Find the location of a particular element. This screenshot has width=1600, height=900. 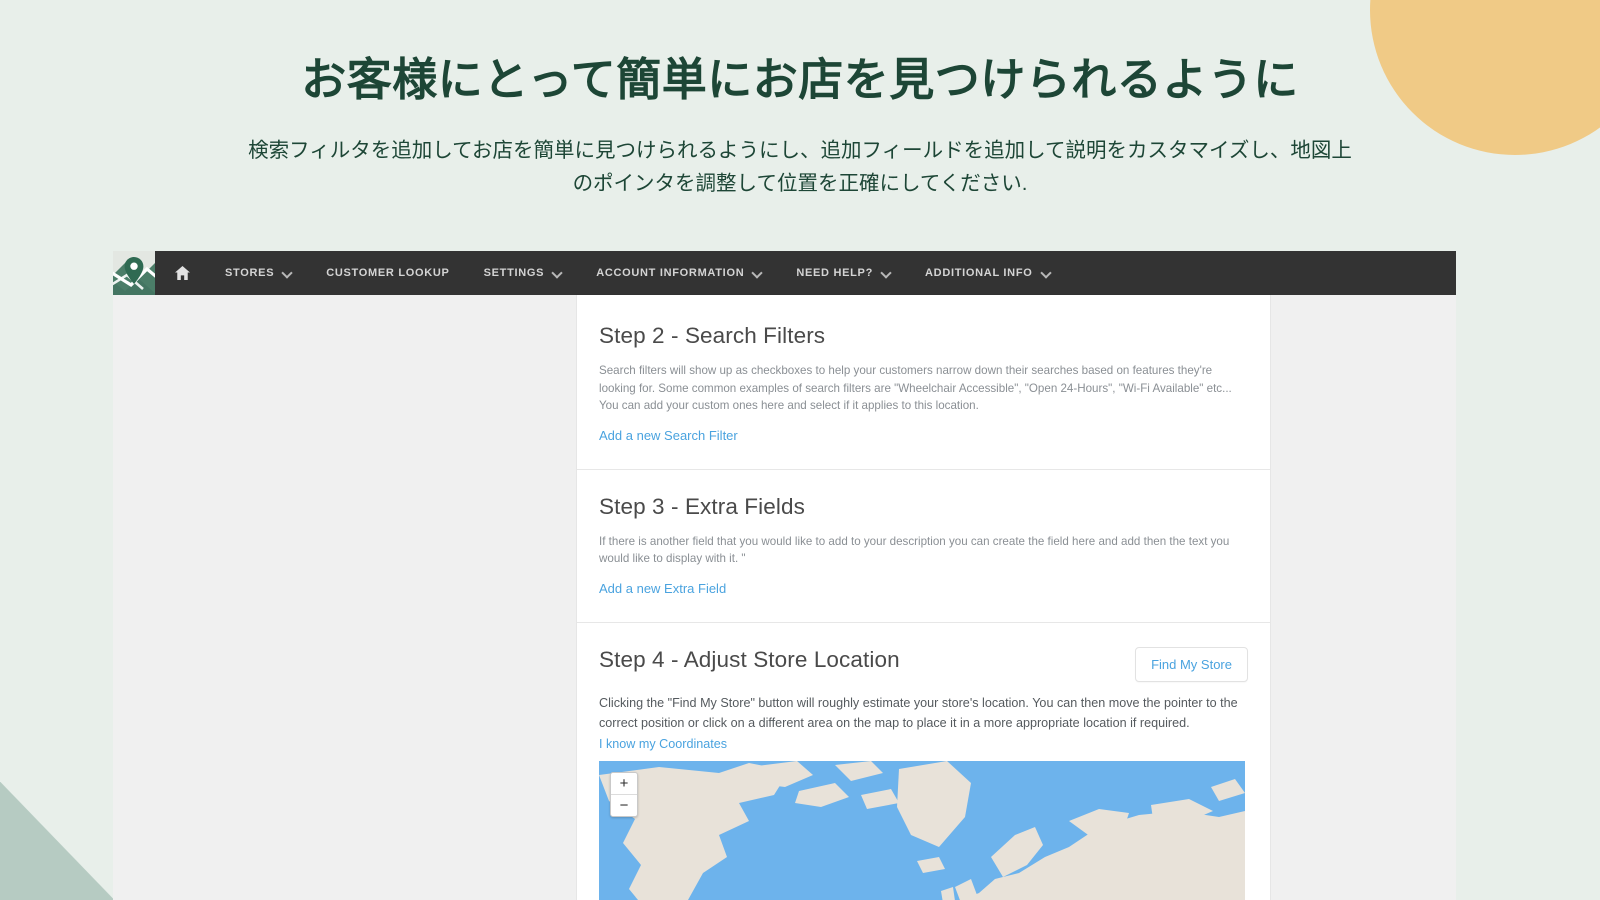

nav-item-label: ACCOUNT INFORMATION is located at coordinates (670, 273).